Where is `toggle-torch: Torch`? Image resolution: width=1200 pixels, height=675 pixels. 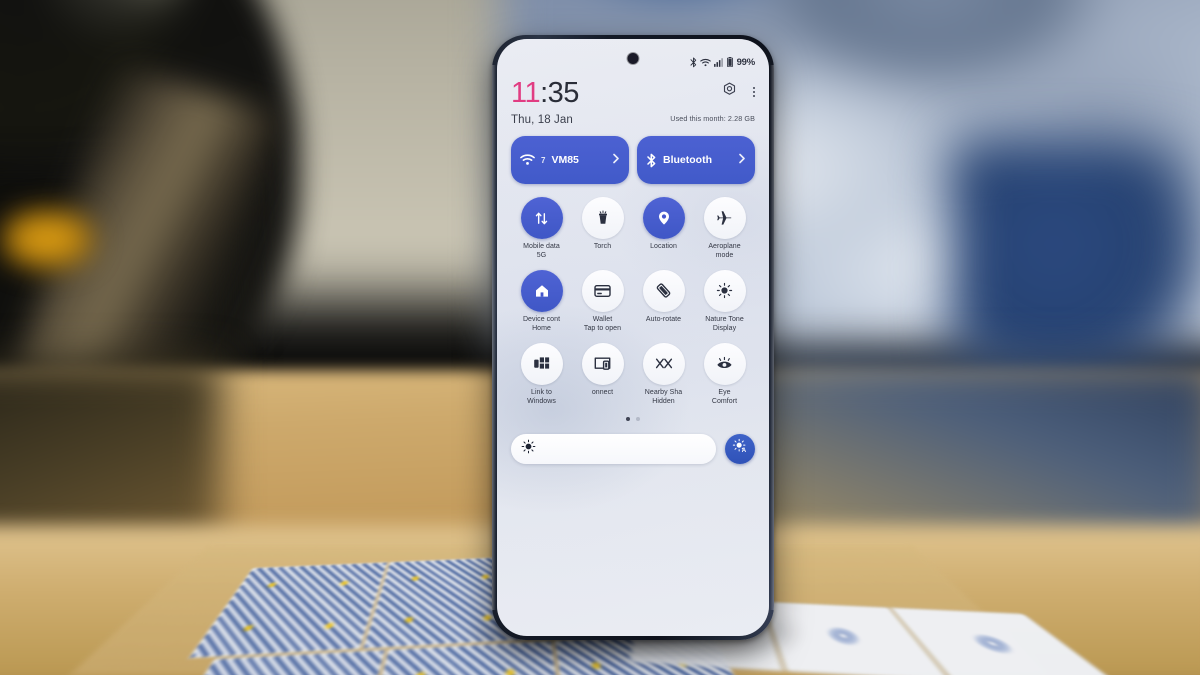
toggle-torch: Torch is located at coordinates (602, 229).